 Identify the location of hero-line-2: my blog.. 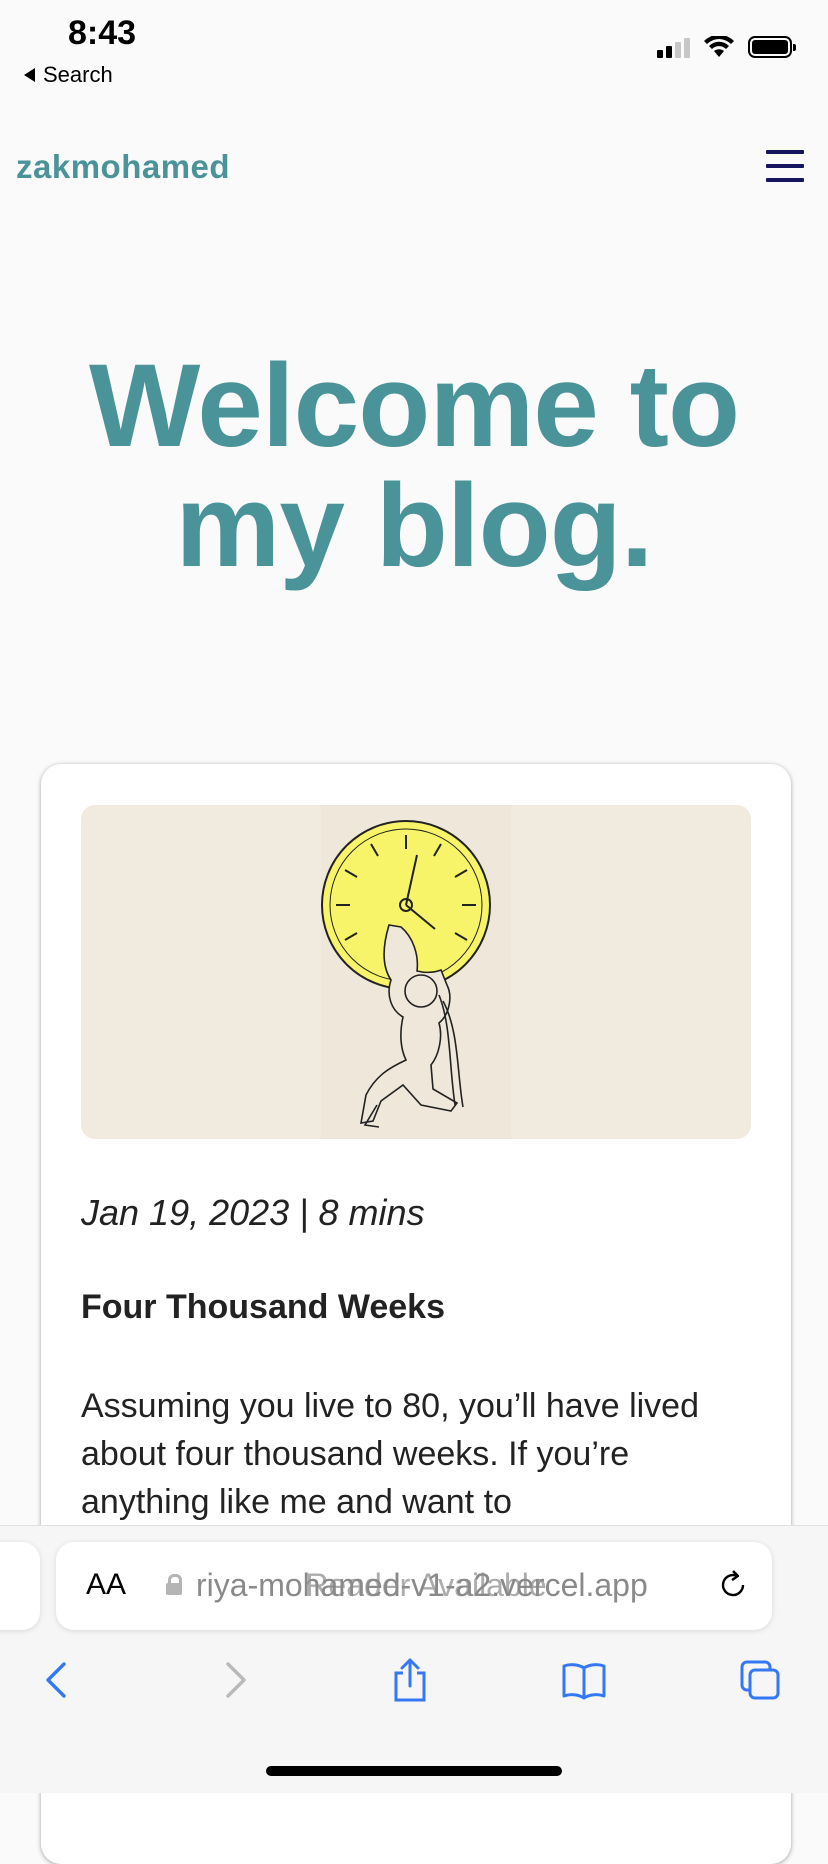
(414, 526).